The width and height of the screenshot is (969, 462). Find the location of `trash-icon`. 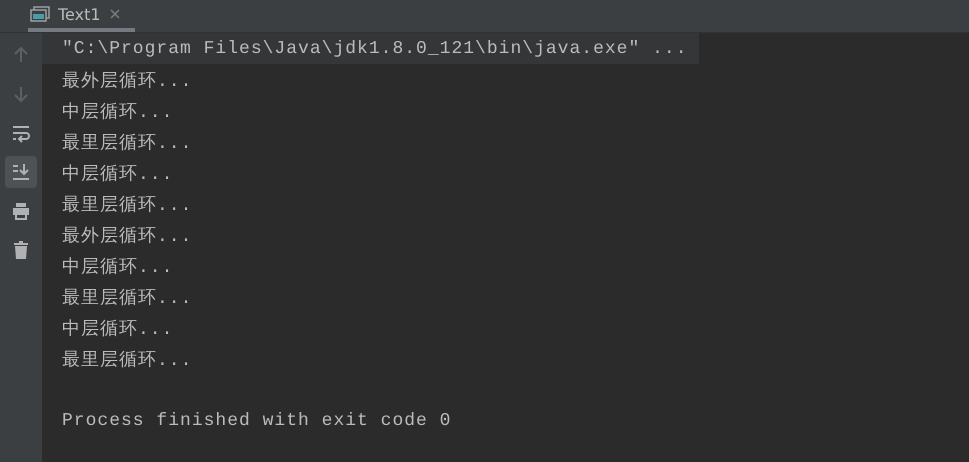

trash-icon is located at coordinates (21, 250).